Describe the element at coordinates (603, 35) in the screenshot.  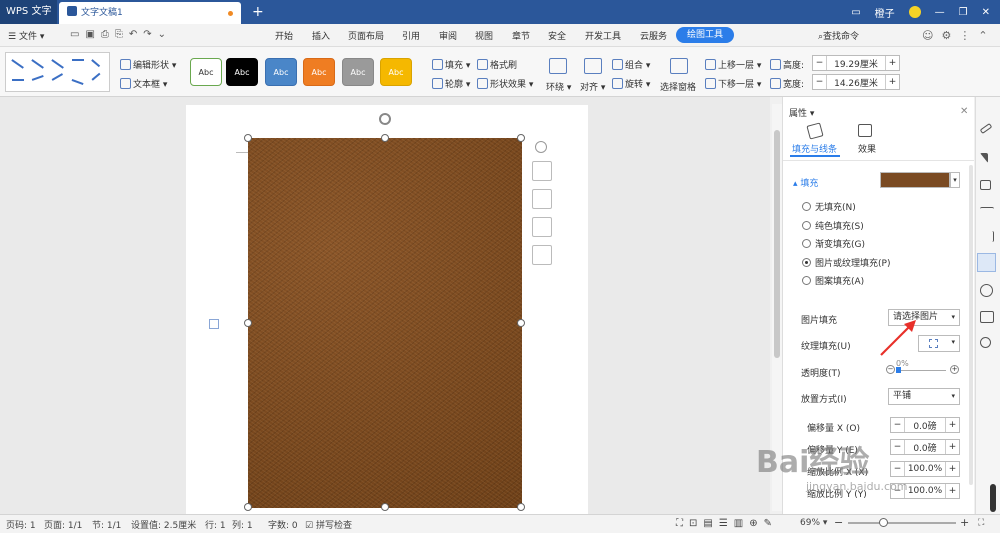
I see `tab-developer: 开发工具` at that location.